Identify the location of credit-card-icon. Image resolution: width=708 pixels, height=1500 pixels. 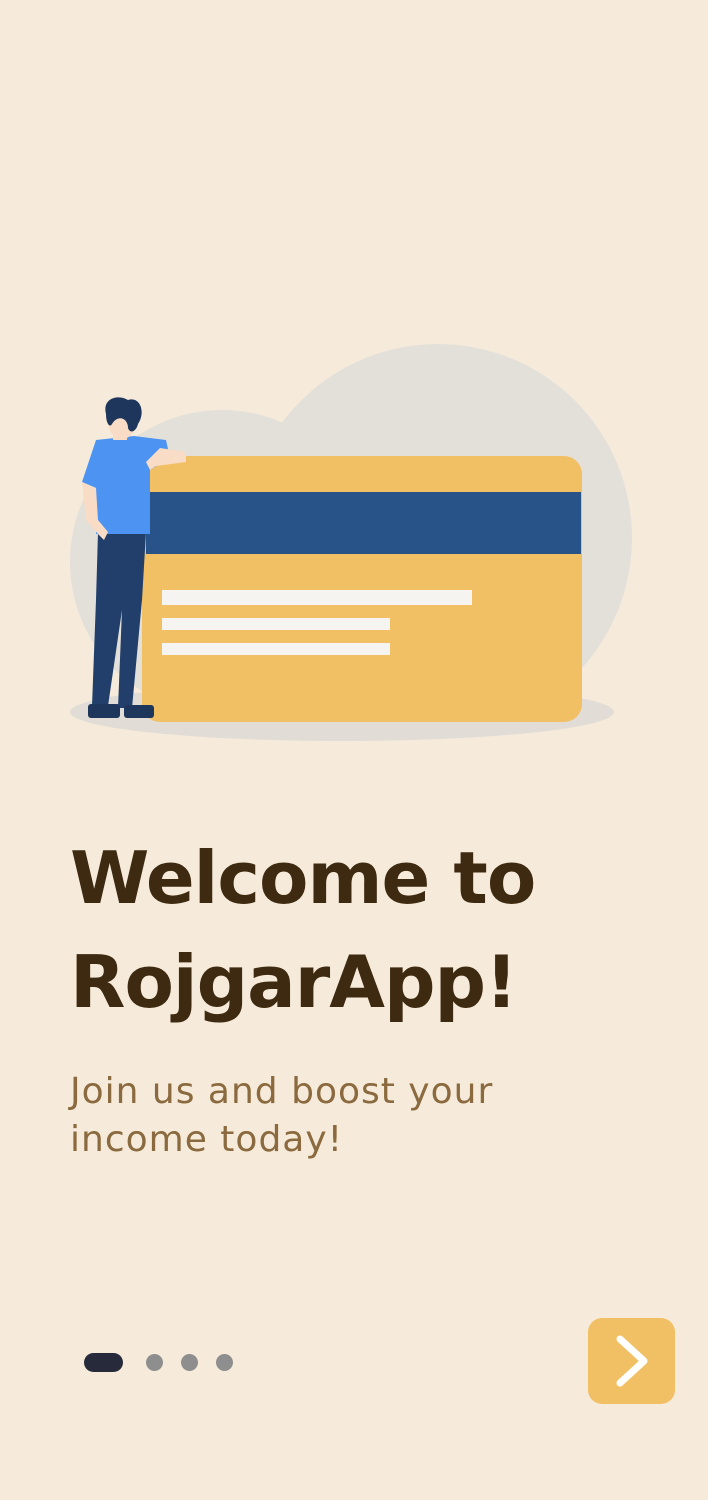
(362, 589).